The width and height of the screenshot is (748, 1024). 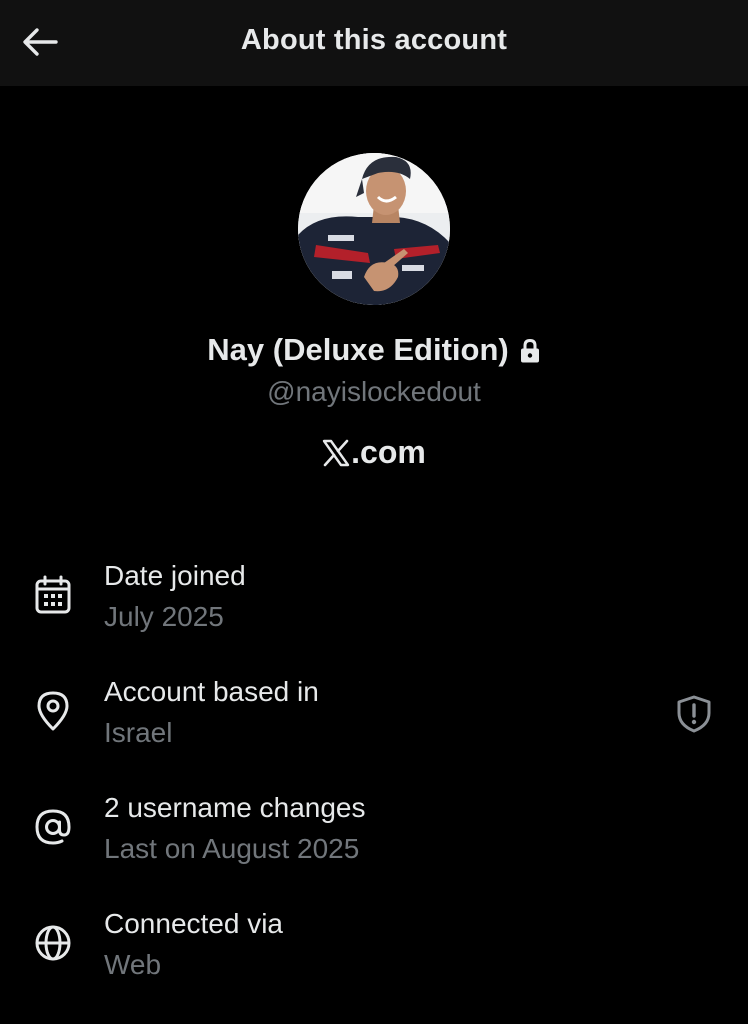 I want to click on platform-domain: .com, so click(x=388, y=452).